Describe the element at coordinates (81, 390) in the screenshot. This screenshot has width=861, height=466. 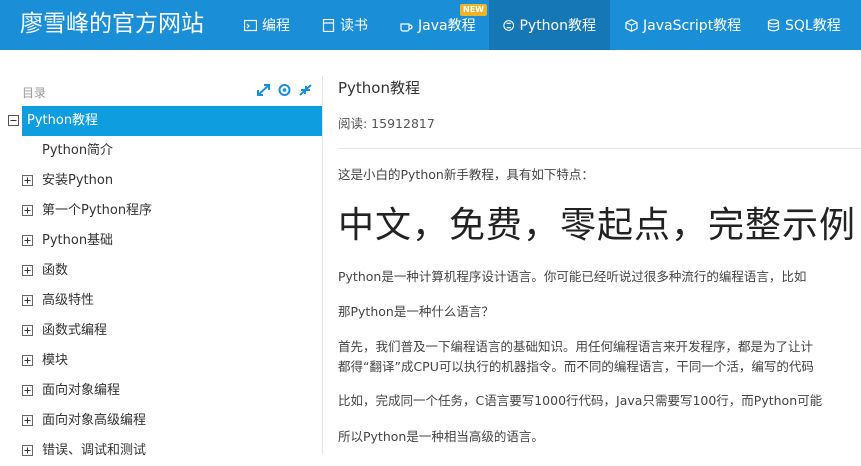
I see `toc-item-label: 面向对象编程` at that location.